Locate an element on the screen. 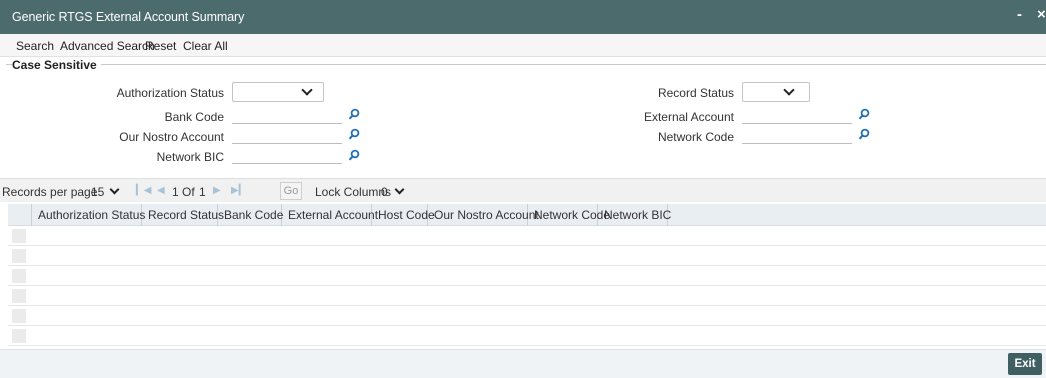  bank-code-label: Bank Code is located at coordinates (194, 117).